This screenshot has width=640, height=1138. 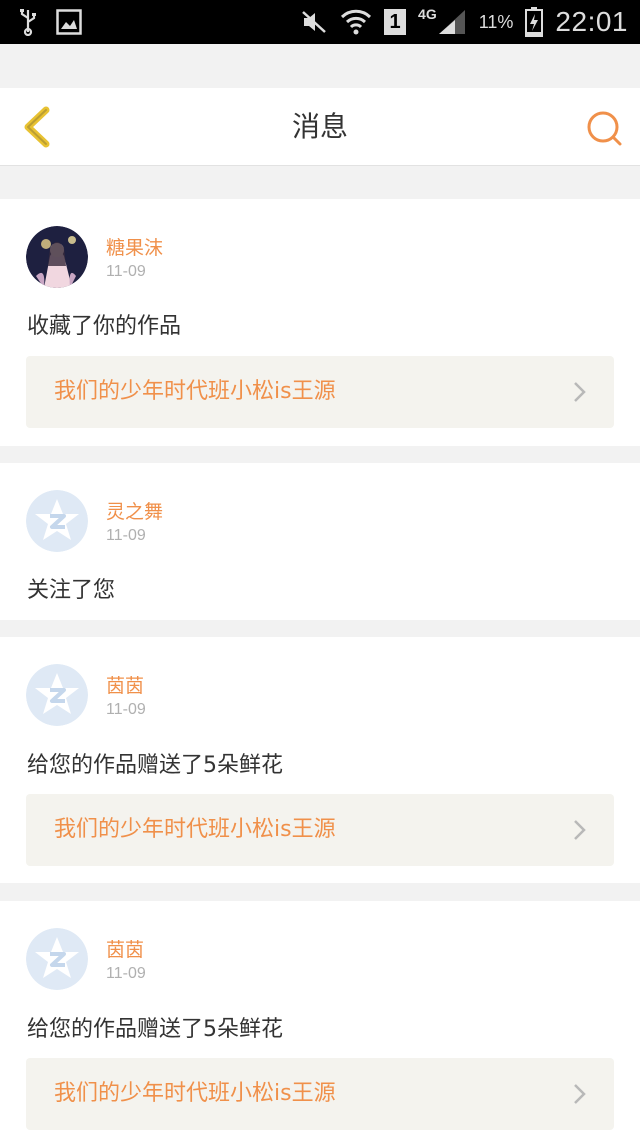 I want to click on signal-icon, so click(x=452, y=22).